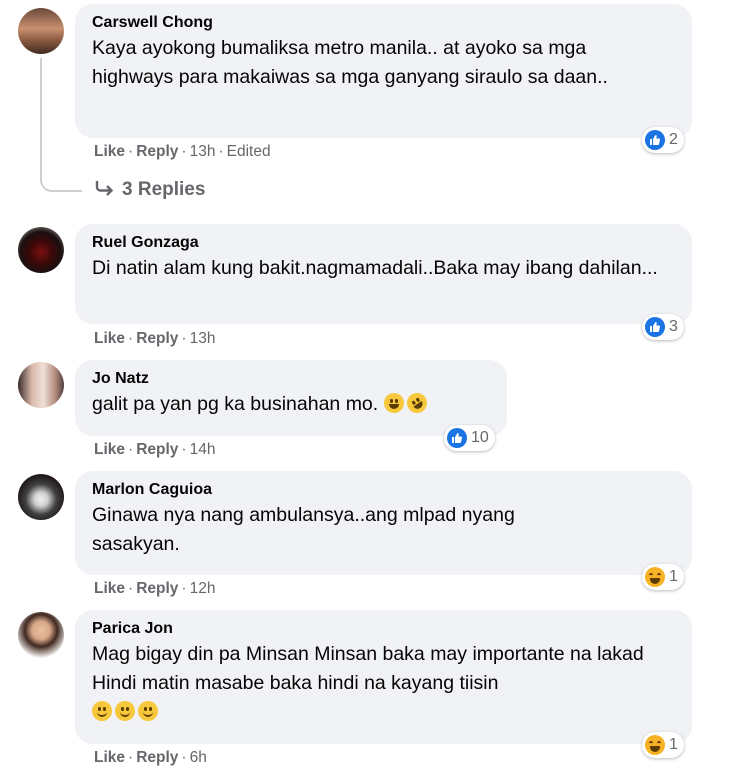 This screenshot has height=776, width=750. Describe the element at coordinates (182, 151) in the screenshot. I see `comment-actions: Like · Reply · 13h · Edited` at that location.